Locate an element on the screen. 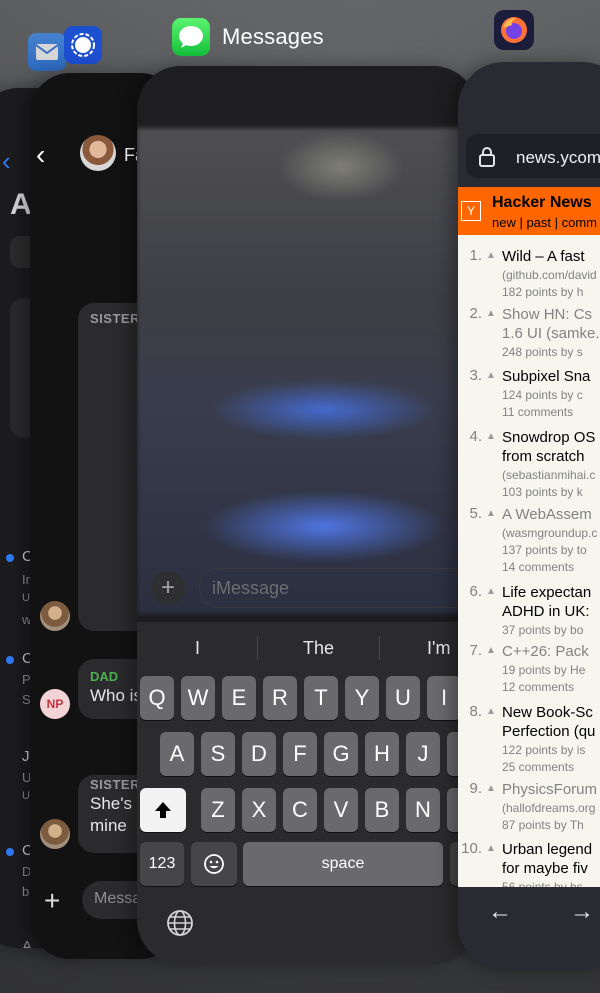 This screenshot has width=600, height=993. hn-rank: 10. is located at coordinates (471, 848).